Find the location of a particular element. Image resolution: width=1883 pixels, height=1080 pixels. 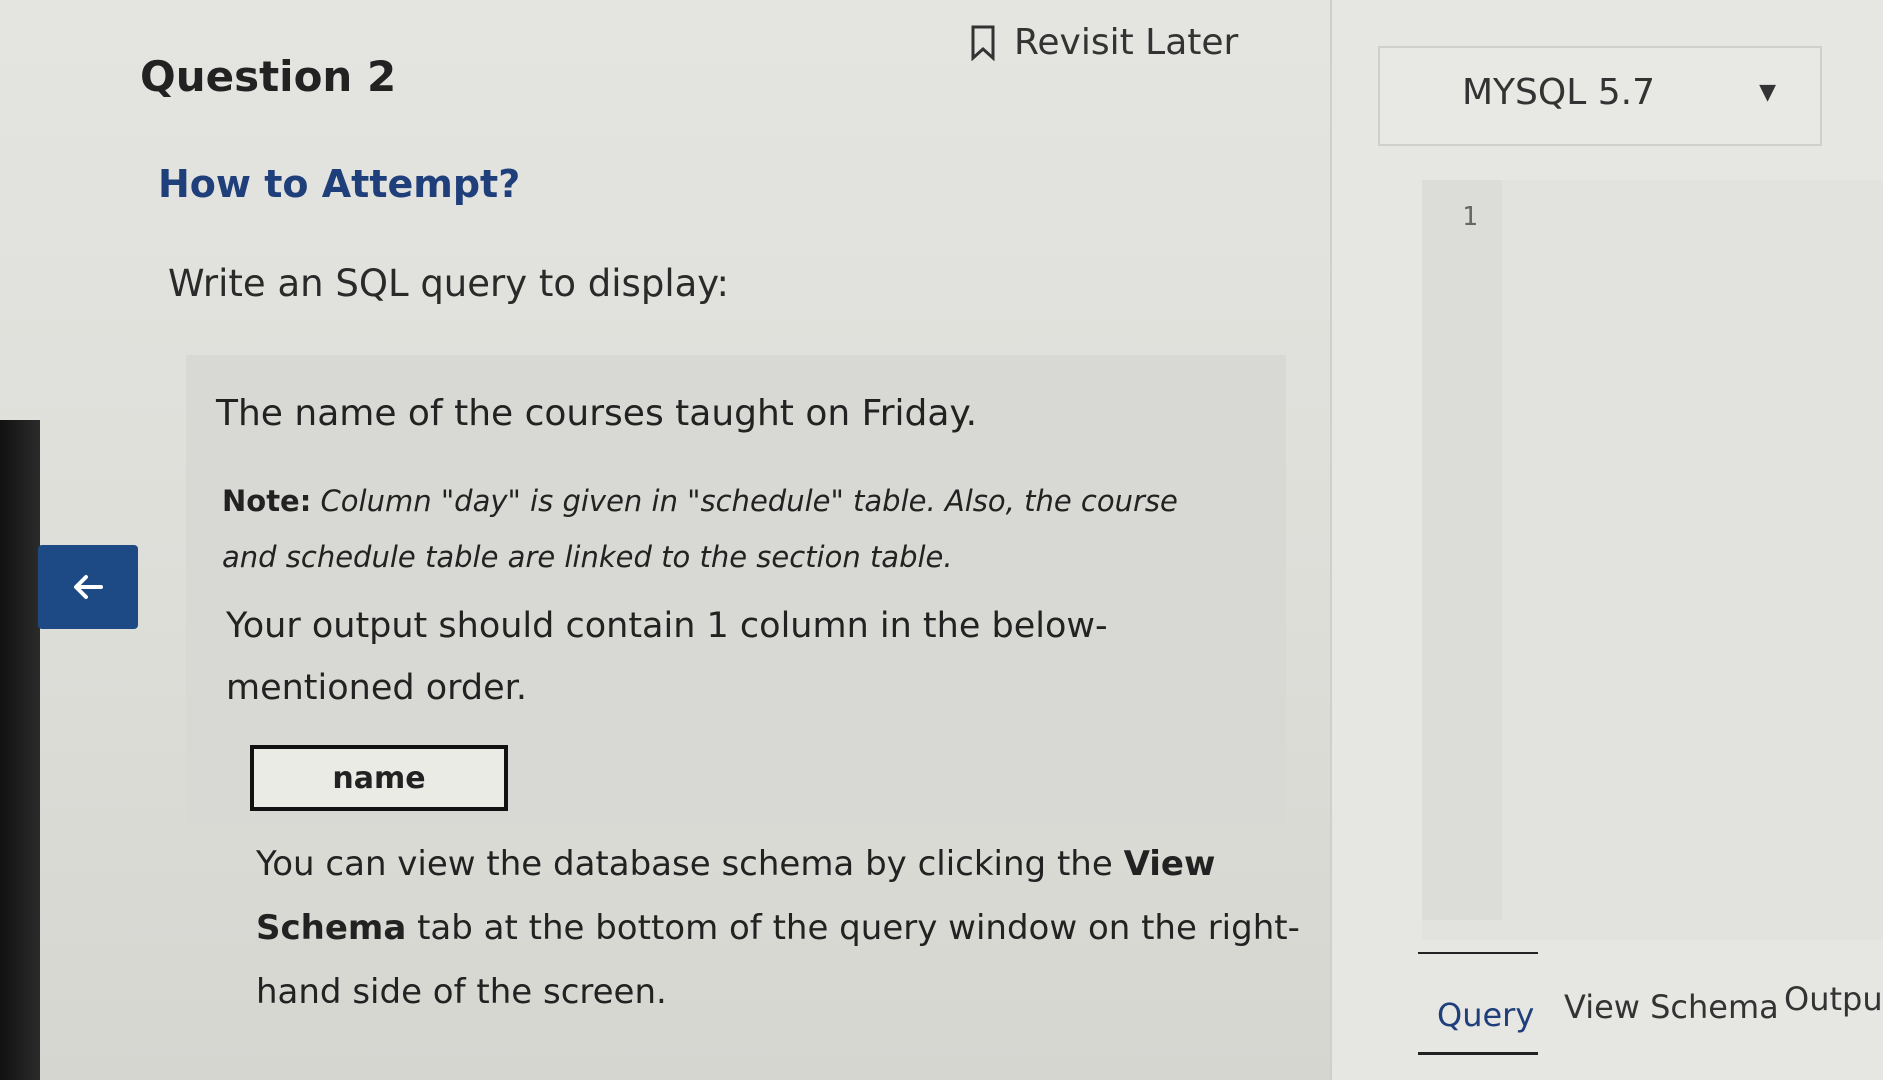

database-select-value: MYSQL 5.7 is located at coordinates (1558, 92).